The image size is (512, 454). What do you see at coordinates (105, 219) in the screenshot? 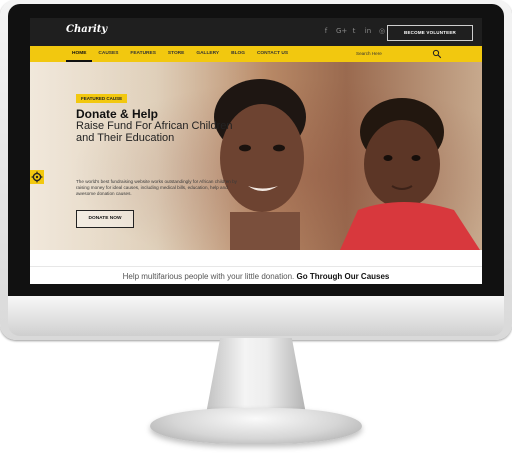
I see `donate-now-button: DONATE NOW` at bounding box center [105, 219].